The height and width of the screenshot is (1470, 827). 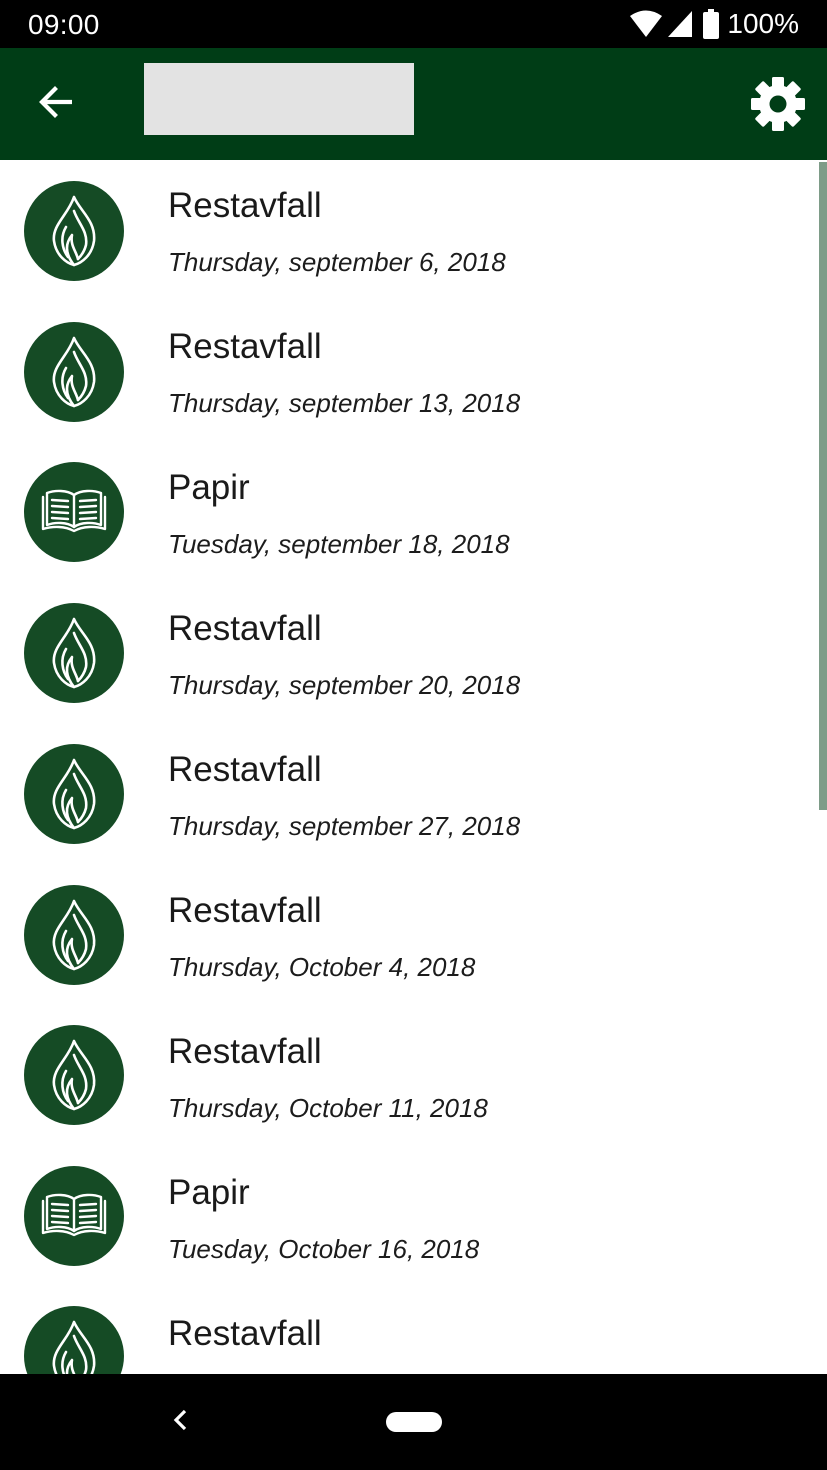 I want to click on arrow-left-icon, so click(x=56, y=104).